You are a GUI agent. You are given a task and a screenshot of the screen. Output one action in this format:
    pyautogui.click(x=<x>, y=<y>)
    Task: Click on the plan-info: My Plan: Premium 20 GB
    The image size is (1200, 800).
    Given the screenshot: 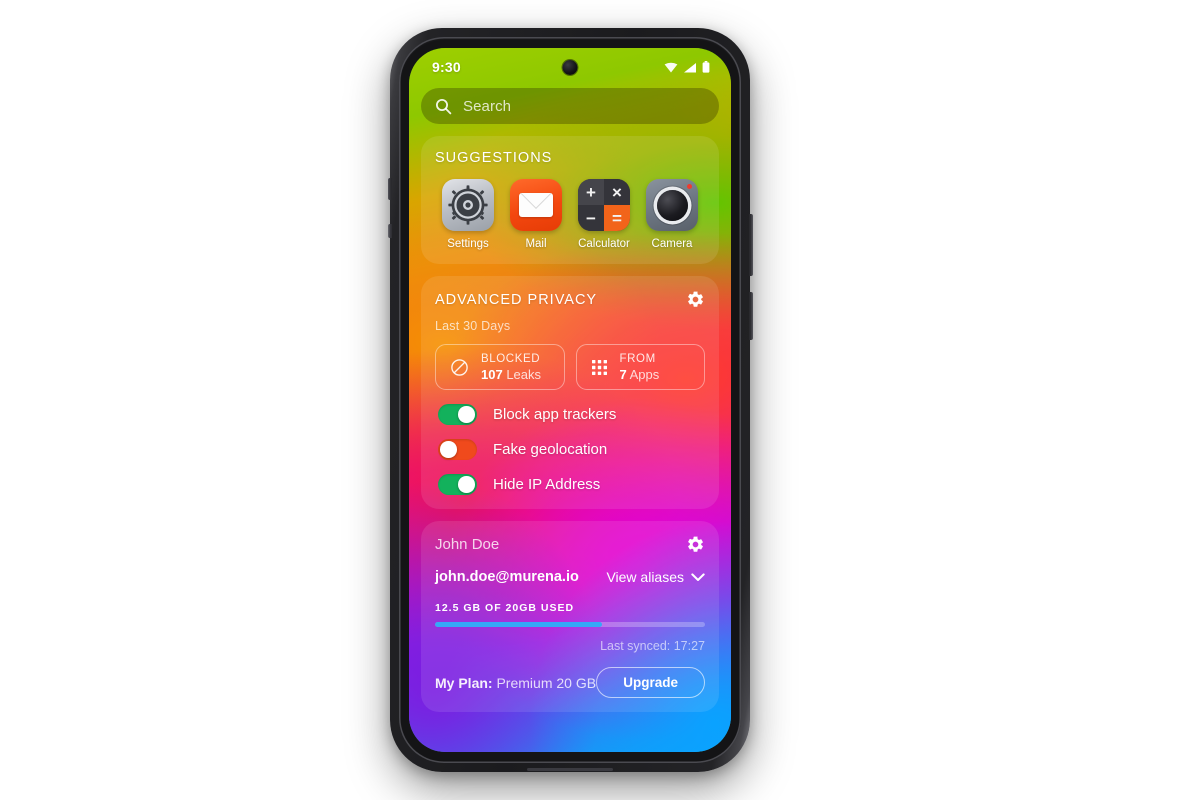 What is the action you would take?
    pyautogui.click(x=515, y=683)
    